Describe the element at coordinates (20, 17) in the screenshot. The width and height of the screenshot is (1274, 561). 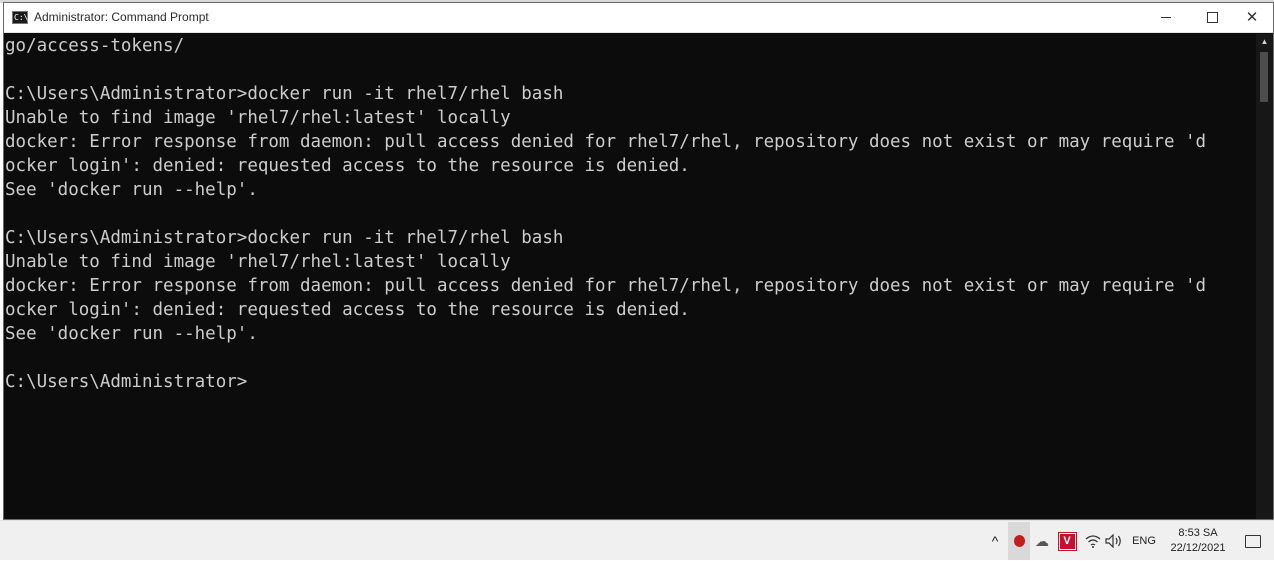
I see `cmd-app-icon: C:\` at that location.